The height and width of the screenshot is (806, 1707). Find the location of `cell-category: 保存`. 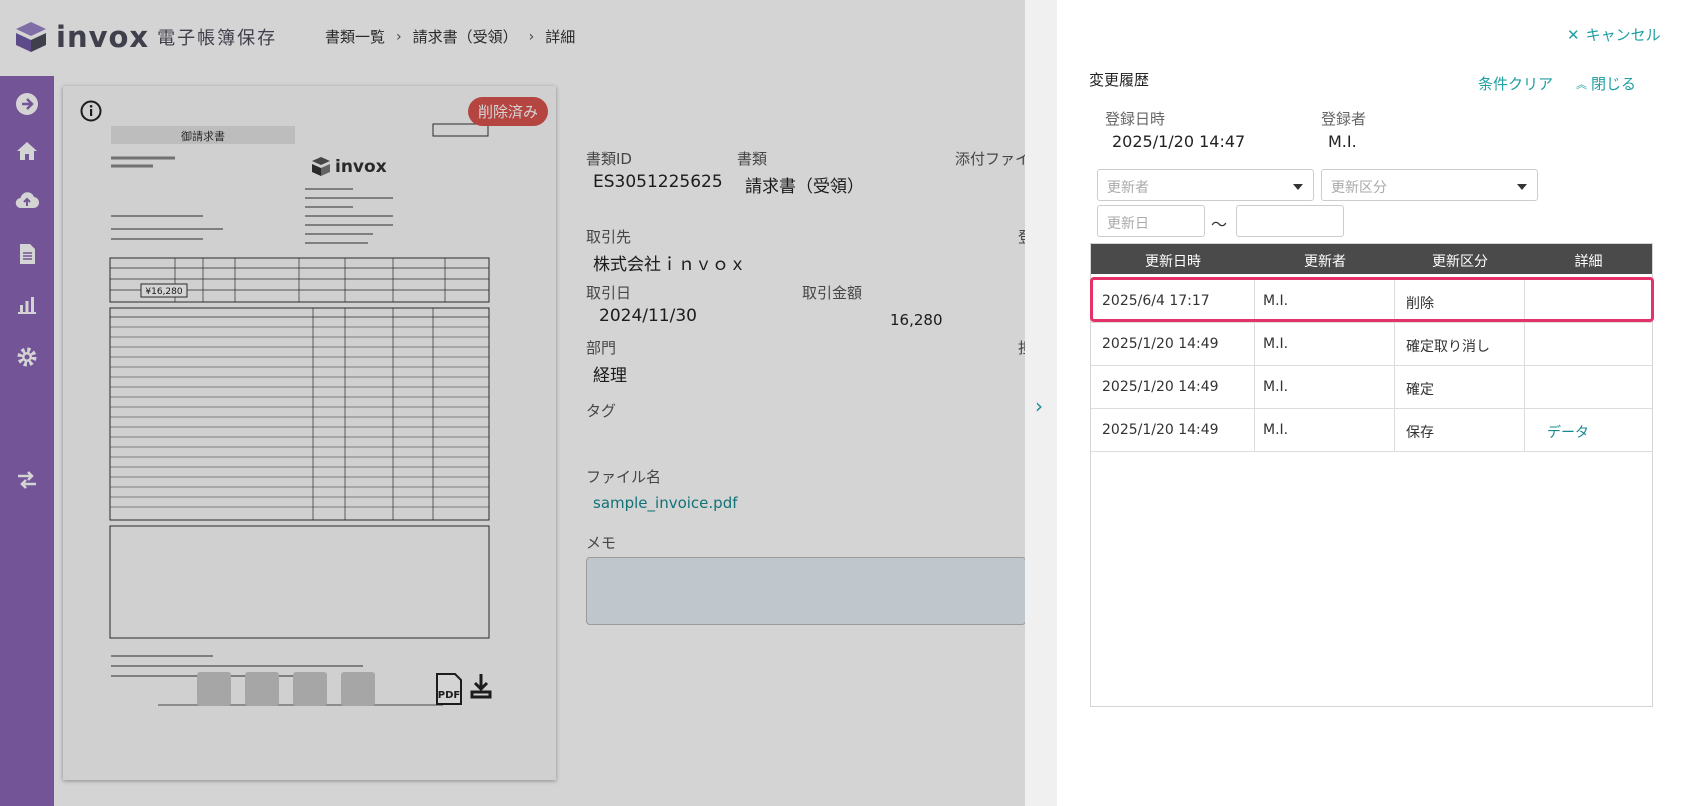

cell-category: 保存 is located at coordinates (1420, 433).